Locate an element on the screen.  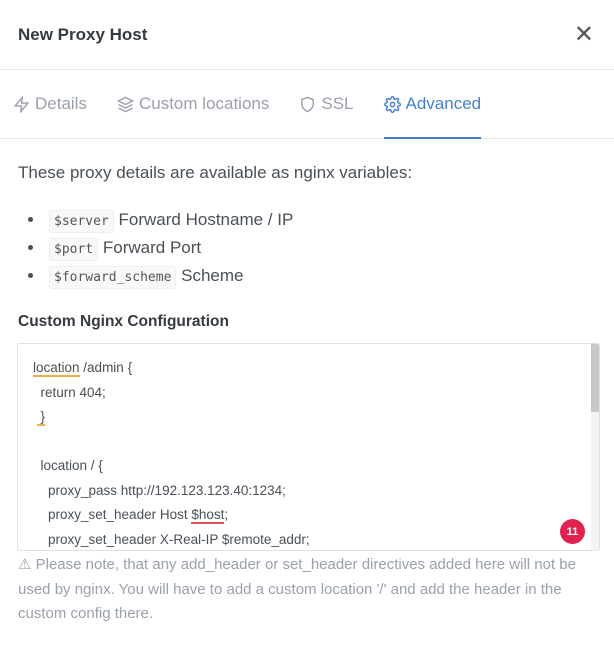
tab-details: Details is located at coordinates (50, 104).